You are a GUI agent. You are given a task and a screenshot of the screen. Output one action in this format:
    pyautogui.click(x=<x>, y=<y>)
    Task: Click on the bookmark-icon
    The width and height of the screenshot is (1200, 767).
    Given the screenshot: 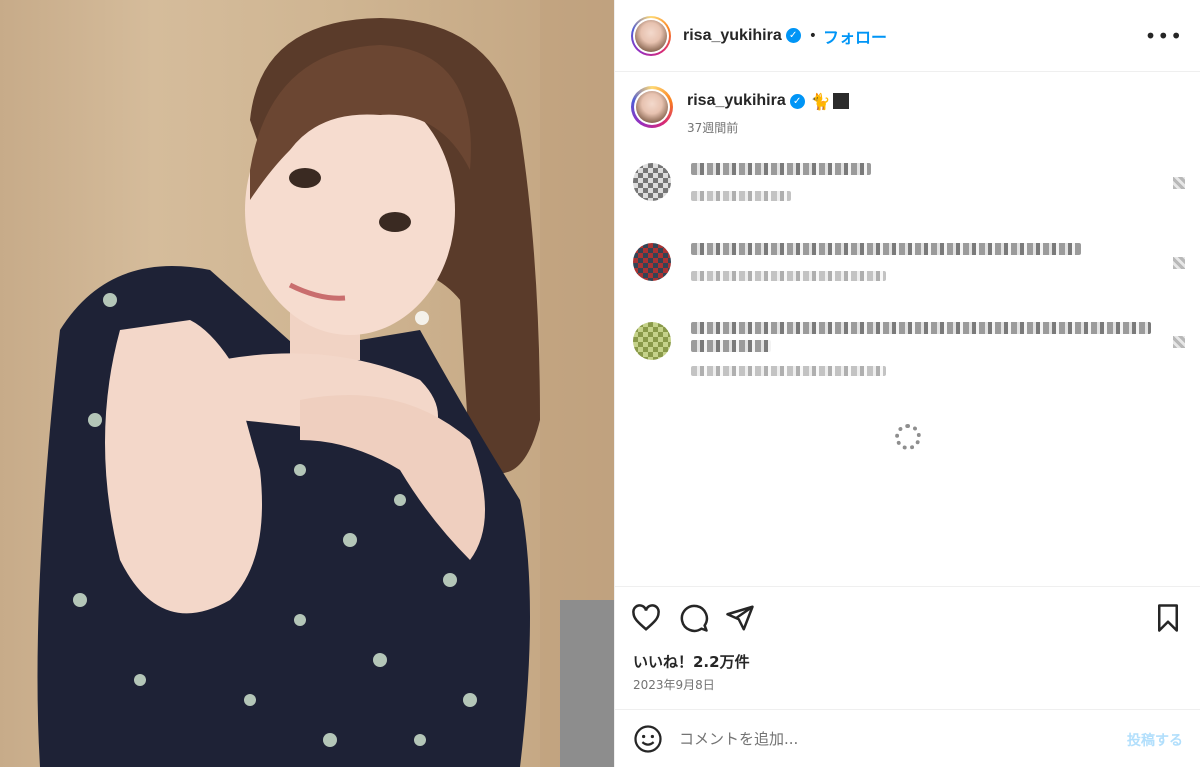 What is the action you would take?
    pyautogui.click(x=1168, y=618)
    